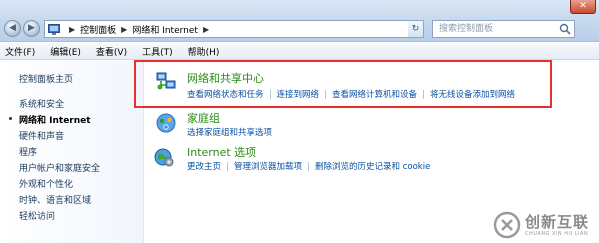  What do you see at coordinates (503, 29) in the screenshot?
I see `search-input: 搜索控制面板` at bounding box center [503, 29].